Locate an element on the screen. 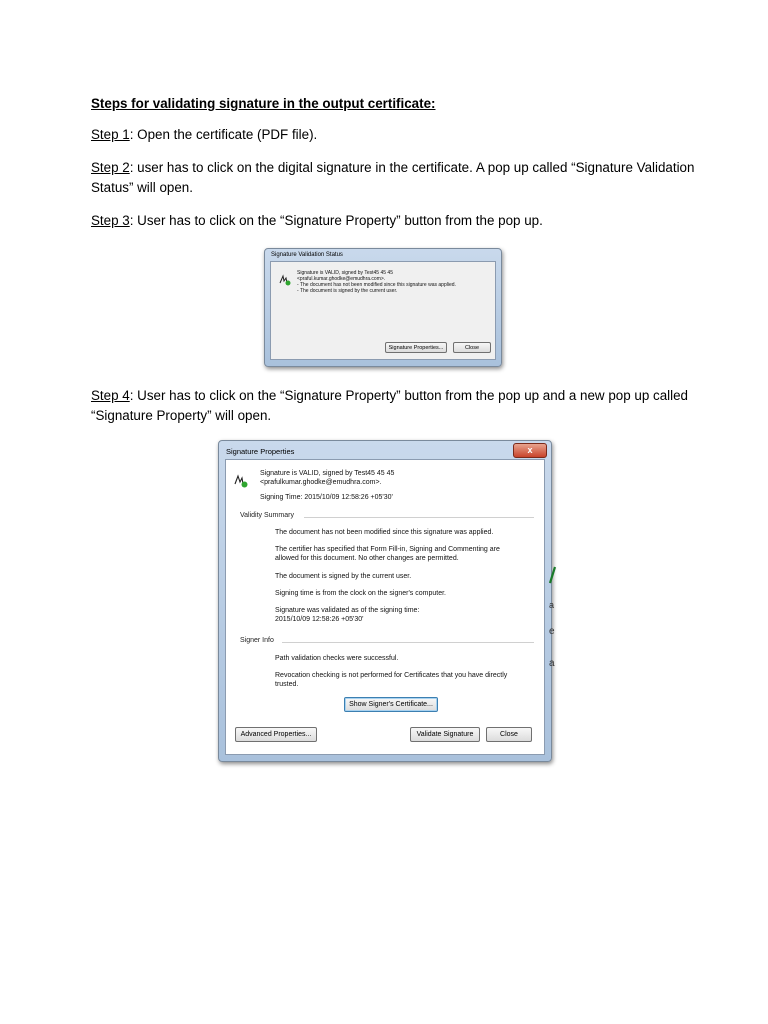 This screenshot has width=768, height=1024. step-3-label: Step 3 is located at coordinates (110, 220).